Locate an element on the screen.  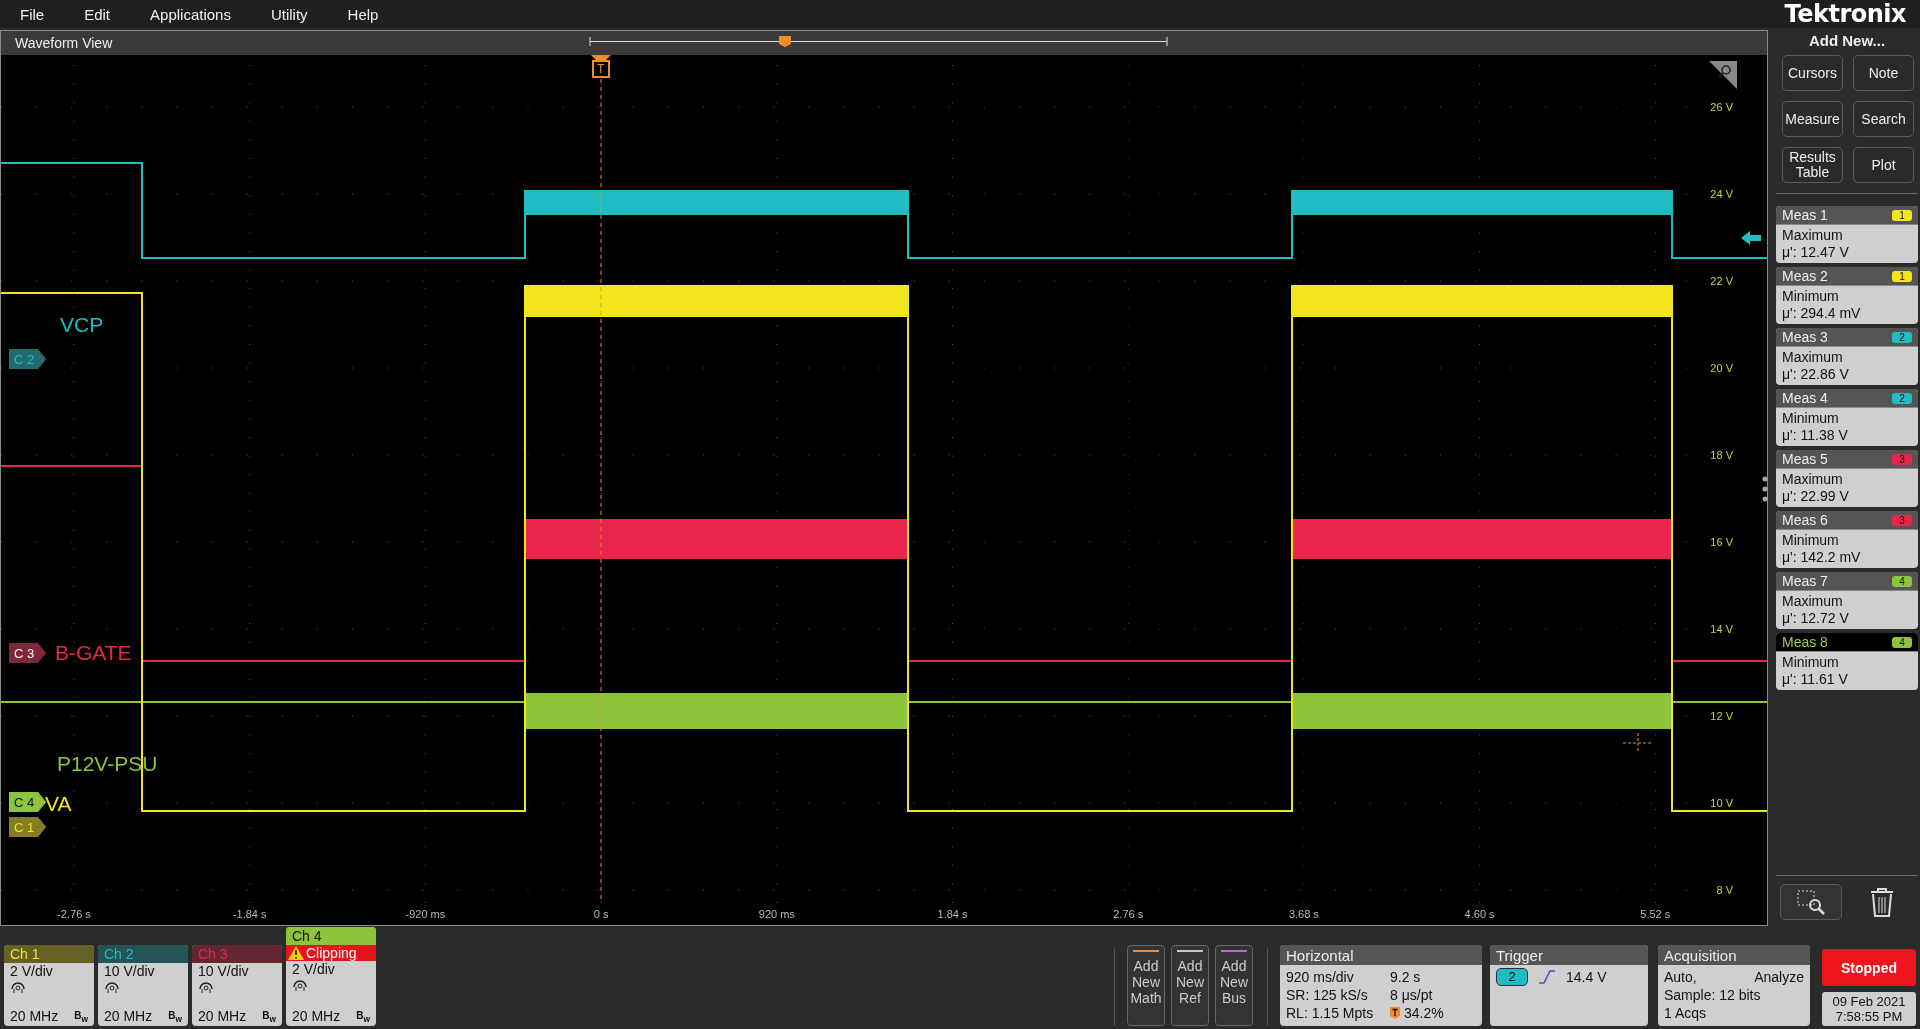
corner-zoom-icon is located at coordinates (1723, 75).